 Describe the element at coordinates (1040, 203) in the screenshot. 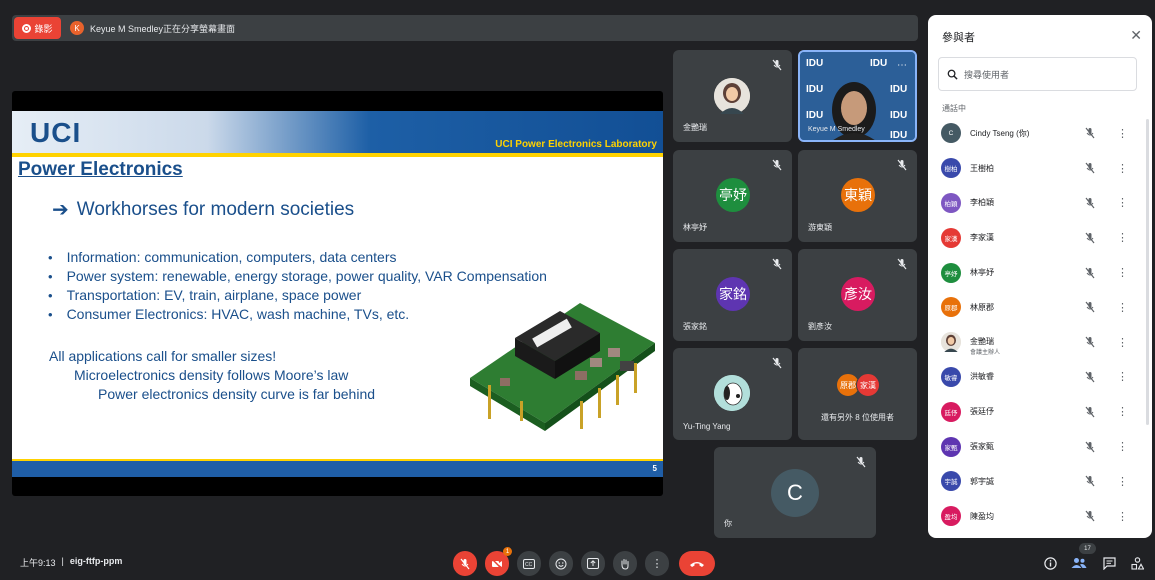

I see `participant-row: 柏穎 李柏穎 ⋮` at that location.